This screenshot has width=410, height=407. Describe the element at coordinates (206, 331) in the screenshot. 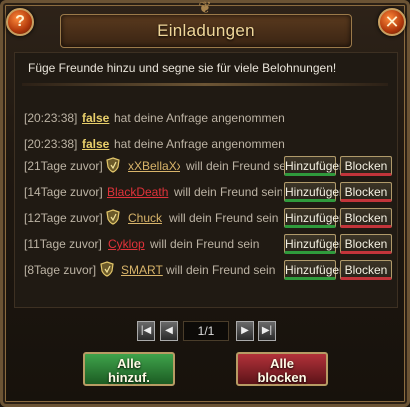

I see `page-indicator: 1/1` at that location.